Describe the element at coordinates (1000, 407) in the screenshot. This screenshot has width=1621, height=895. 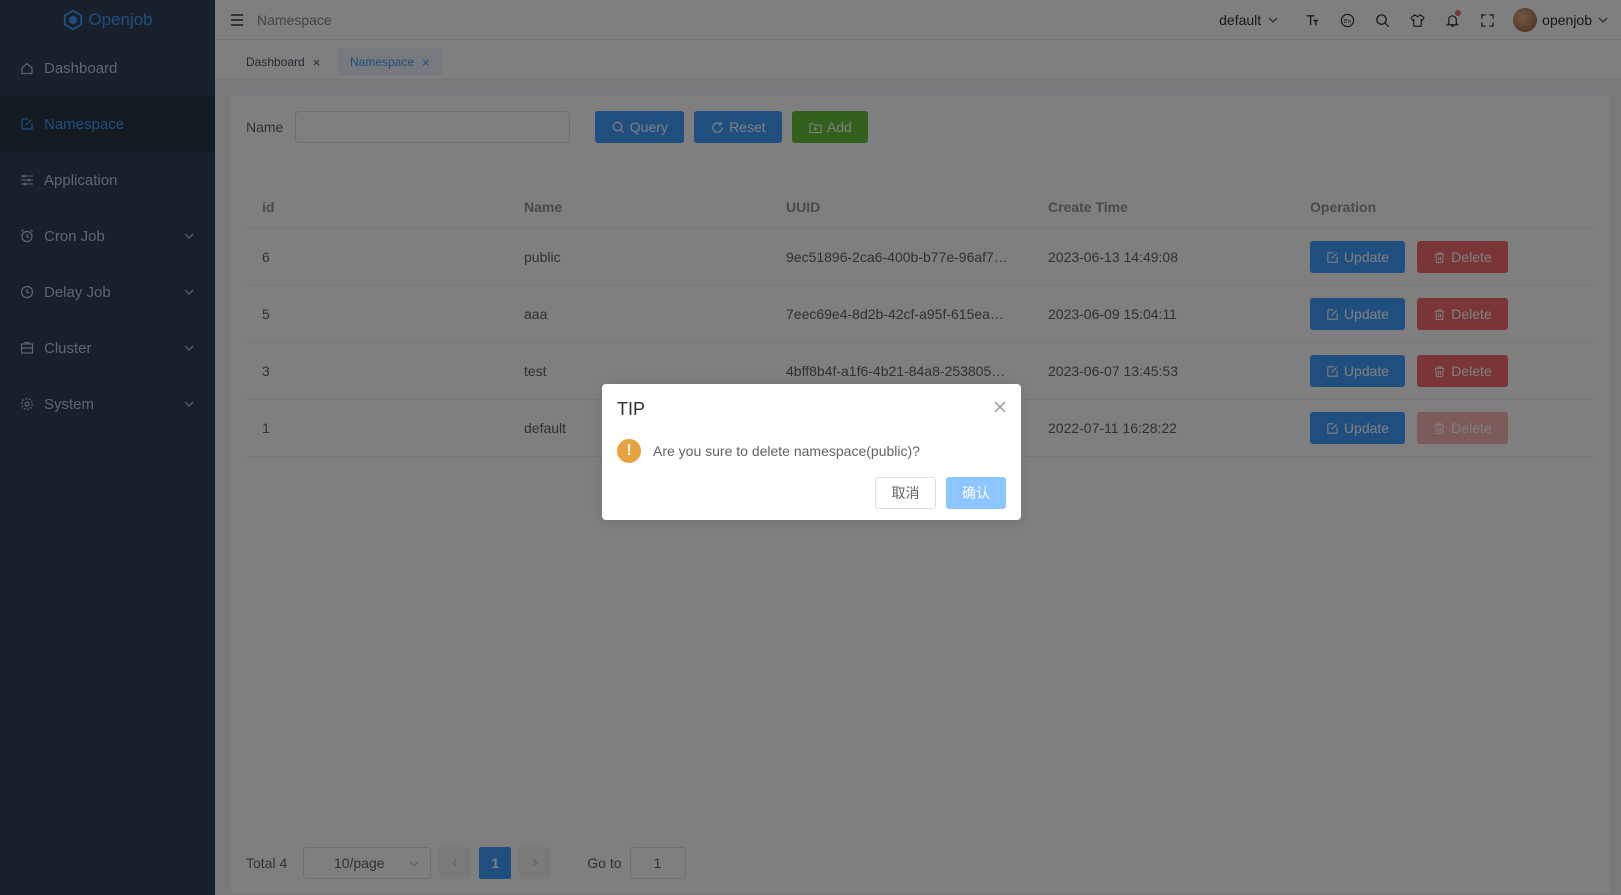
I see `close-icon` at that location.